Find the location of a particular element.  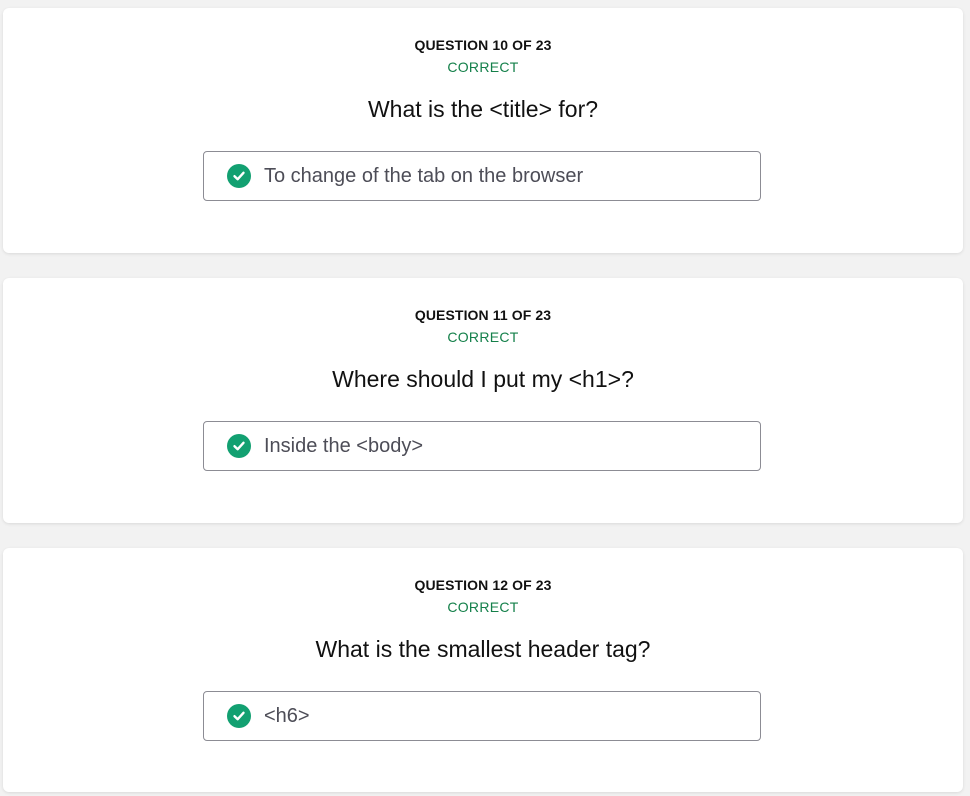

question-text: Where should I put my <h1>? is located at coordinates (483, 379).